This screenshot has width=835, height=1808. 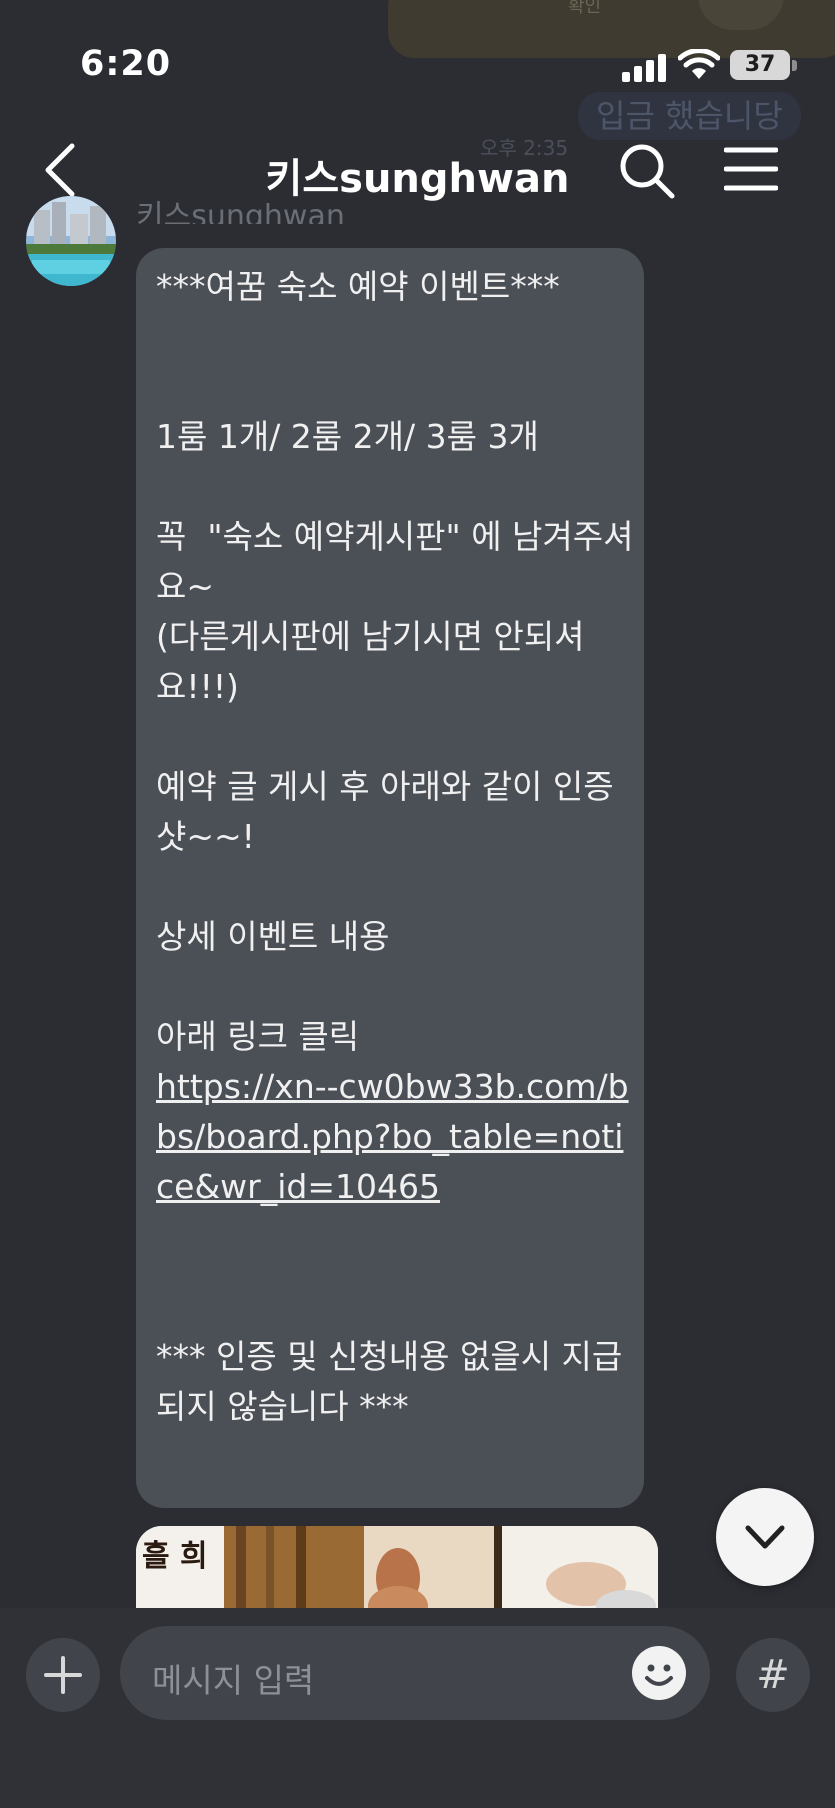 What do you see at coordinates (644, 68) in the screenshot?
I see `signal-icon` at bounding box center [644, 68].